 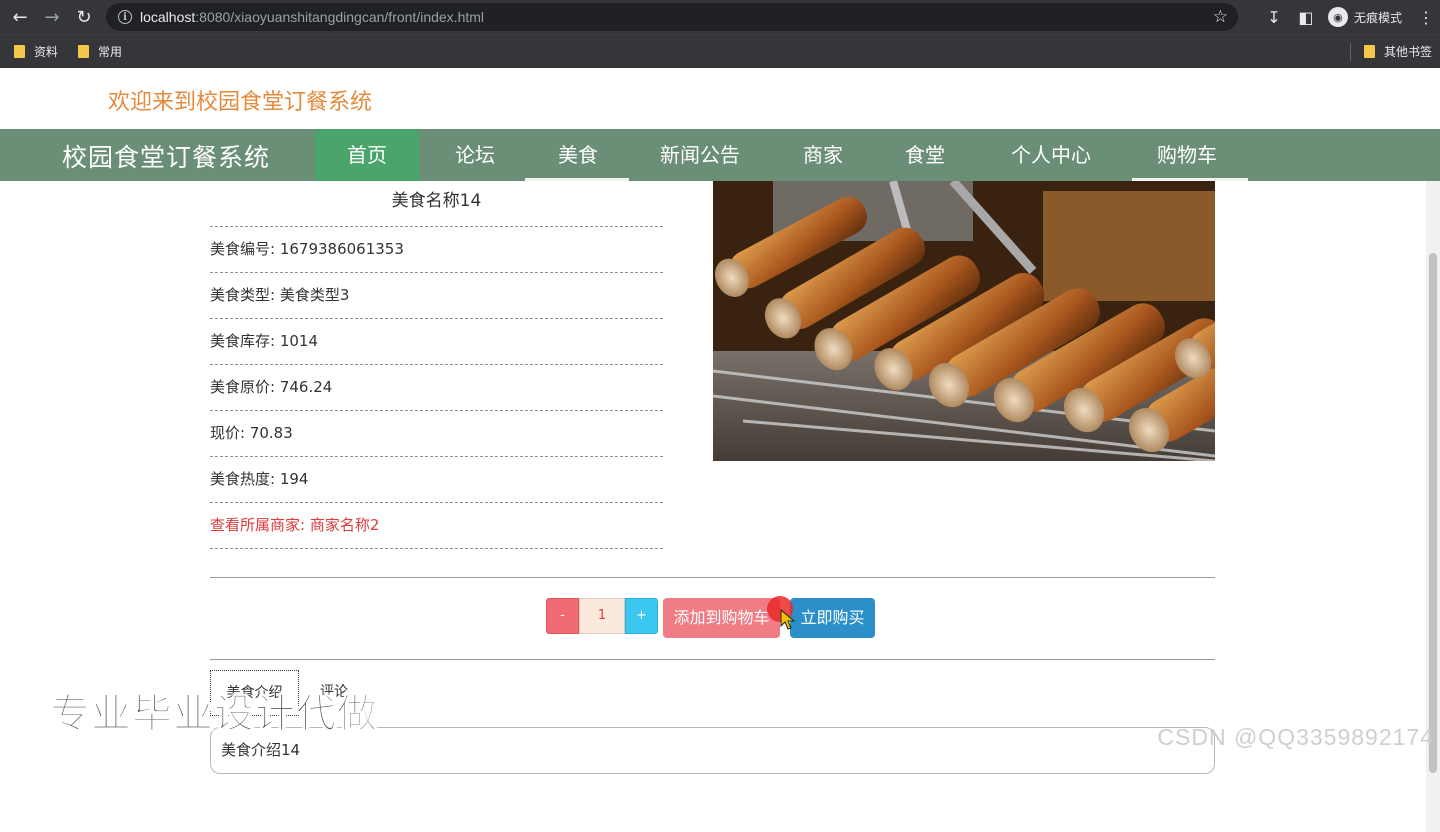 I want to click on csdn-watermark: CSDN @QQ3359892174, so click(x=1295, y=737).